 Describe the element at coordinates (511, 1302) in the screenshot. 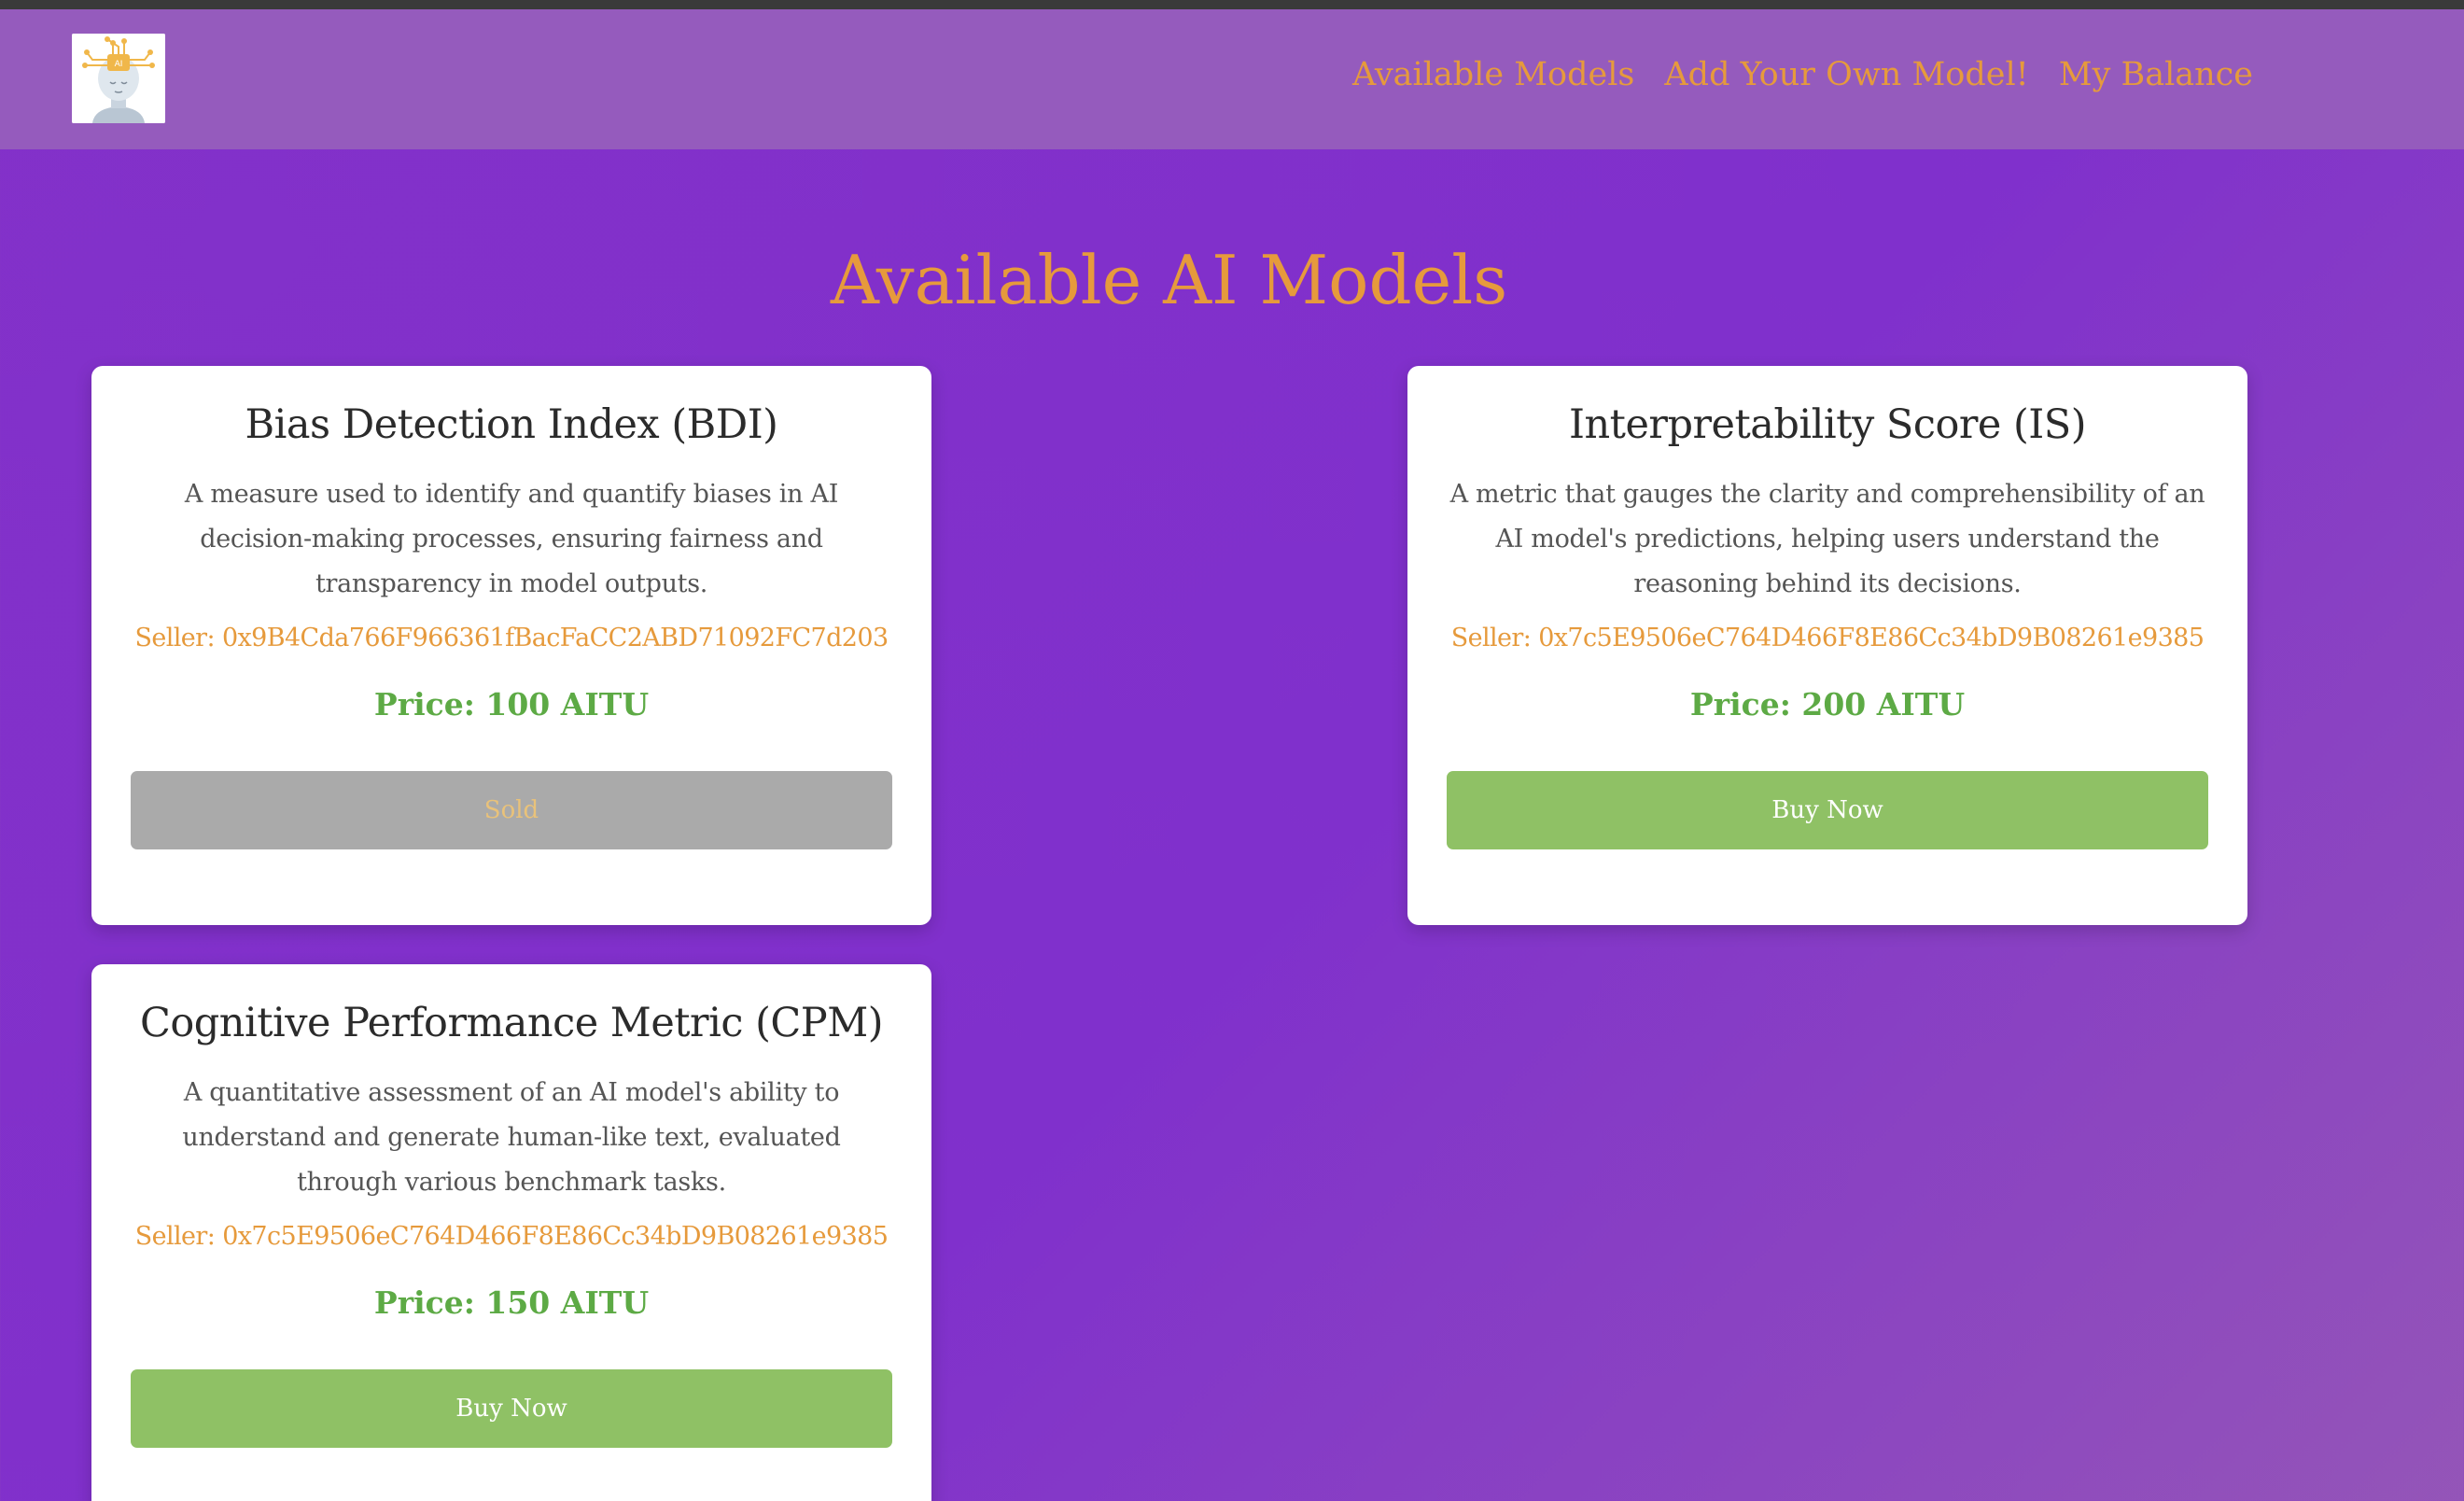

I see `model-price: Price: 150 AITU` at that location.